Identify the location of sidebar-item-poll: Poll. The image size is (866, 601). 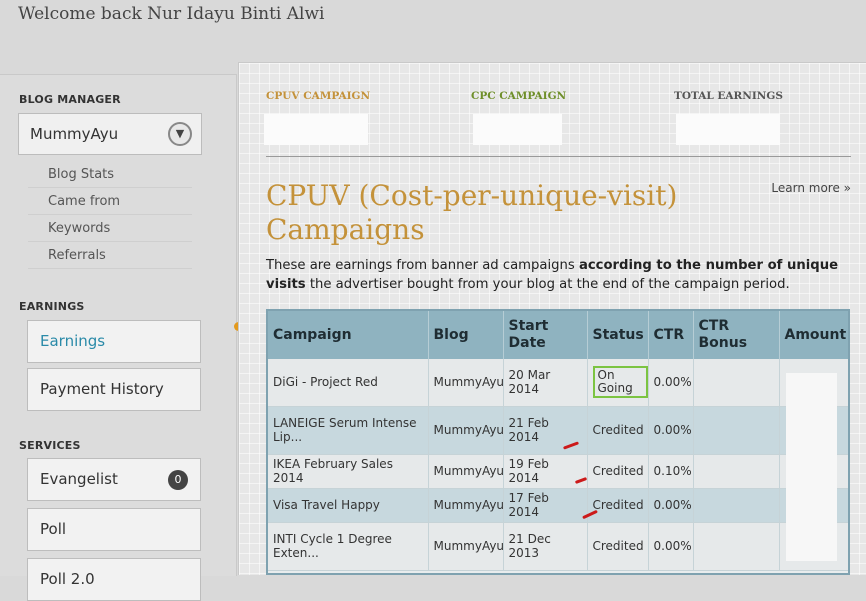
(114, 529).